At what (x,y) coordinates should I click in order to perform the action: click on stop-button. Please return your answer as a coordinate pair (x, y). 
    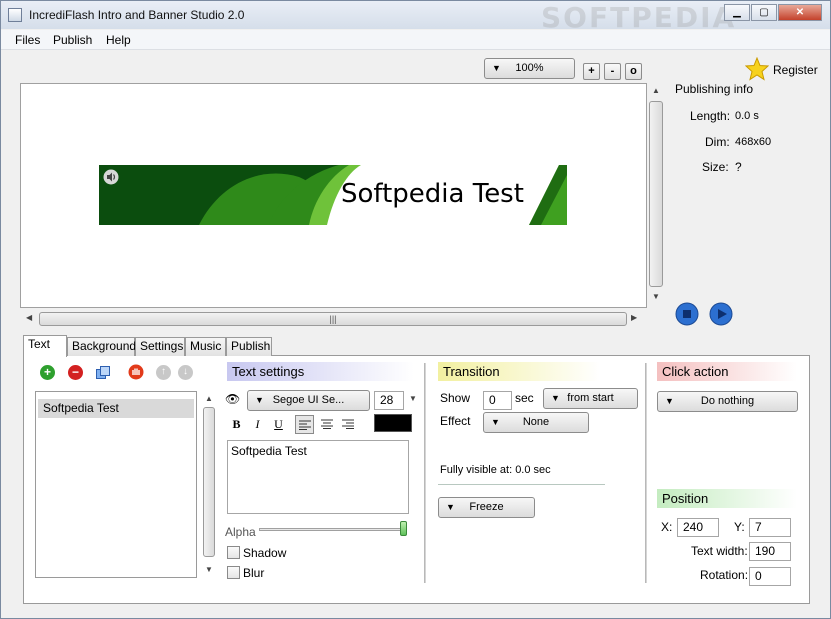
    Looking at the image, I should click on (687, 314).